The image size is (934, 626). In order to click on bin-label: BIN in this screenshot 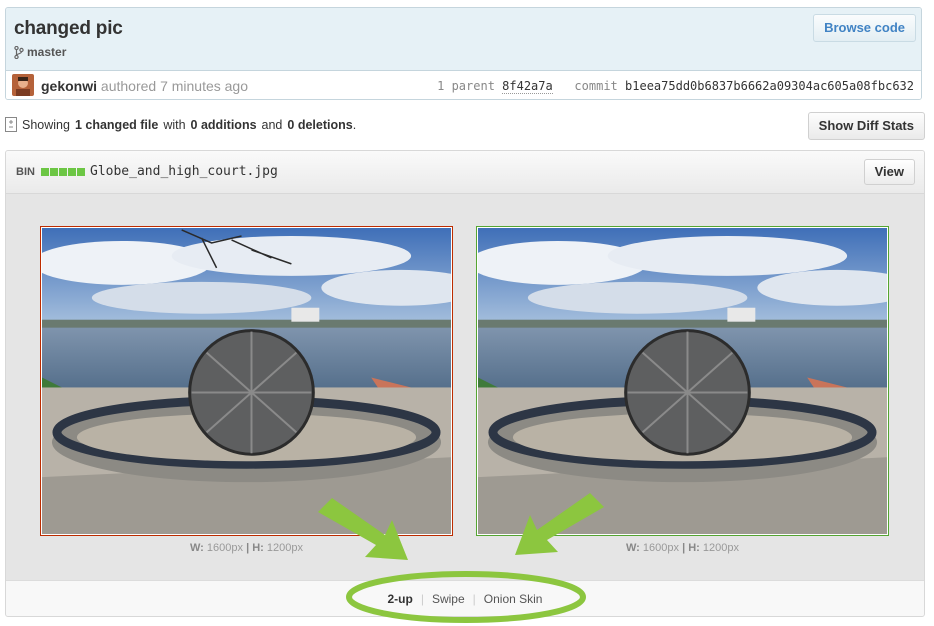, I will do `click(25, 172)`.